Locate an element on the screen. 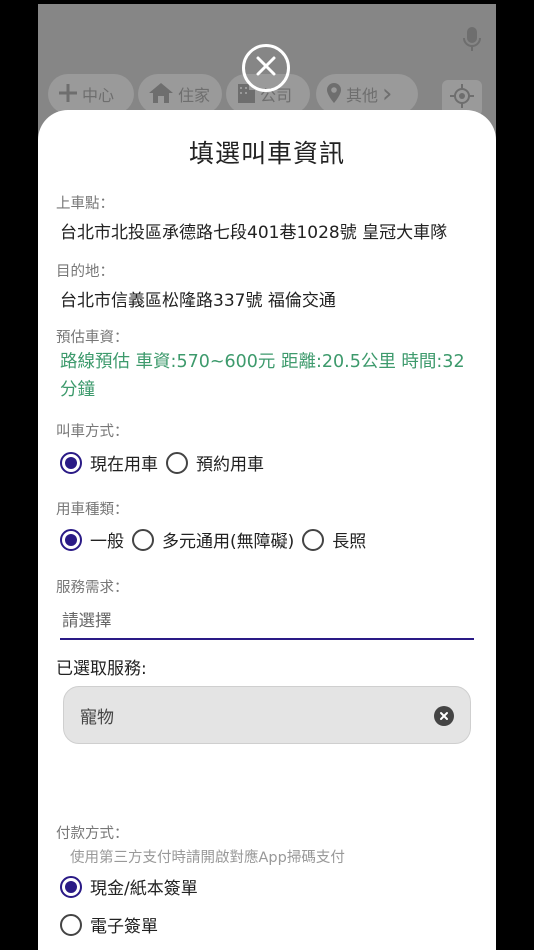  radio-label: 多元通用(無障礙) is located at coordinates (228, 542).